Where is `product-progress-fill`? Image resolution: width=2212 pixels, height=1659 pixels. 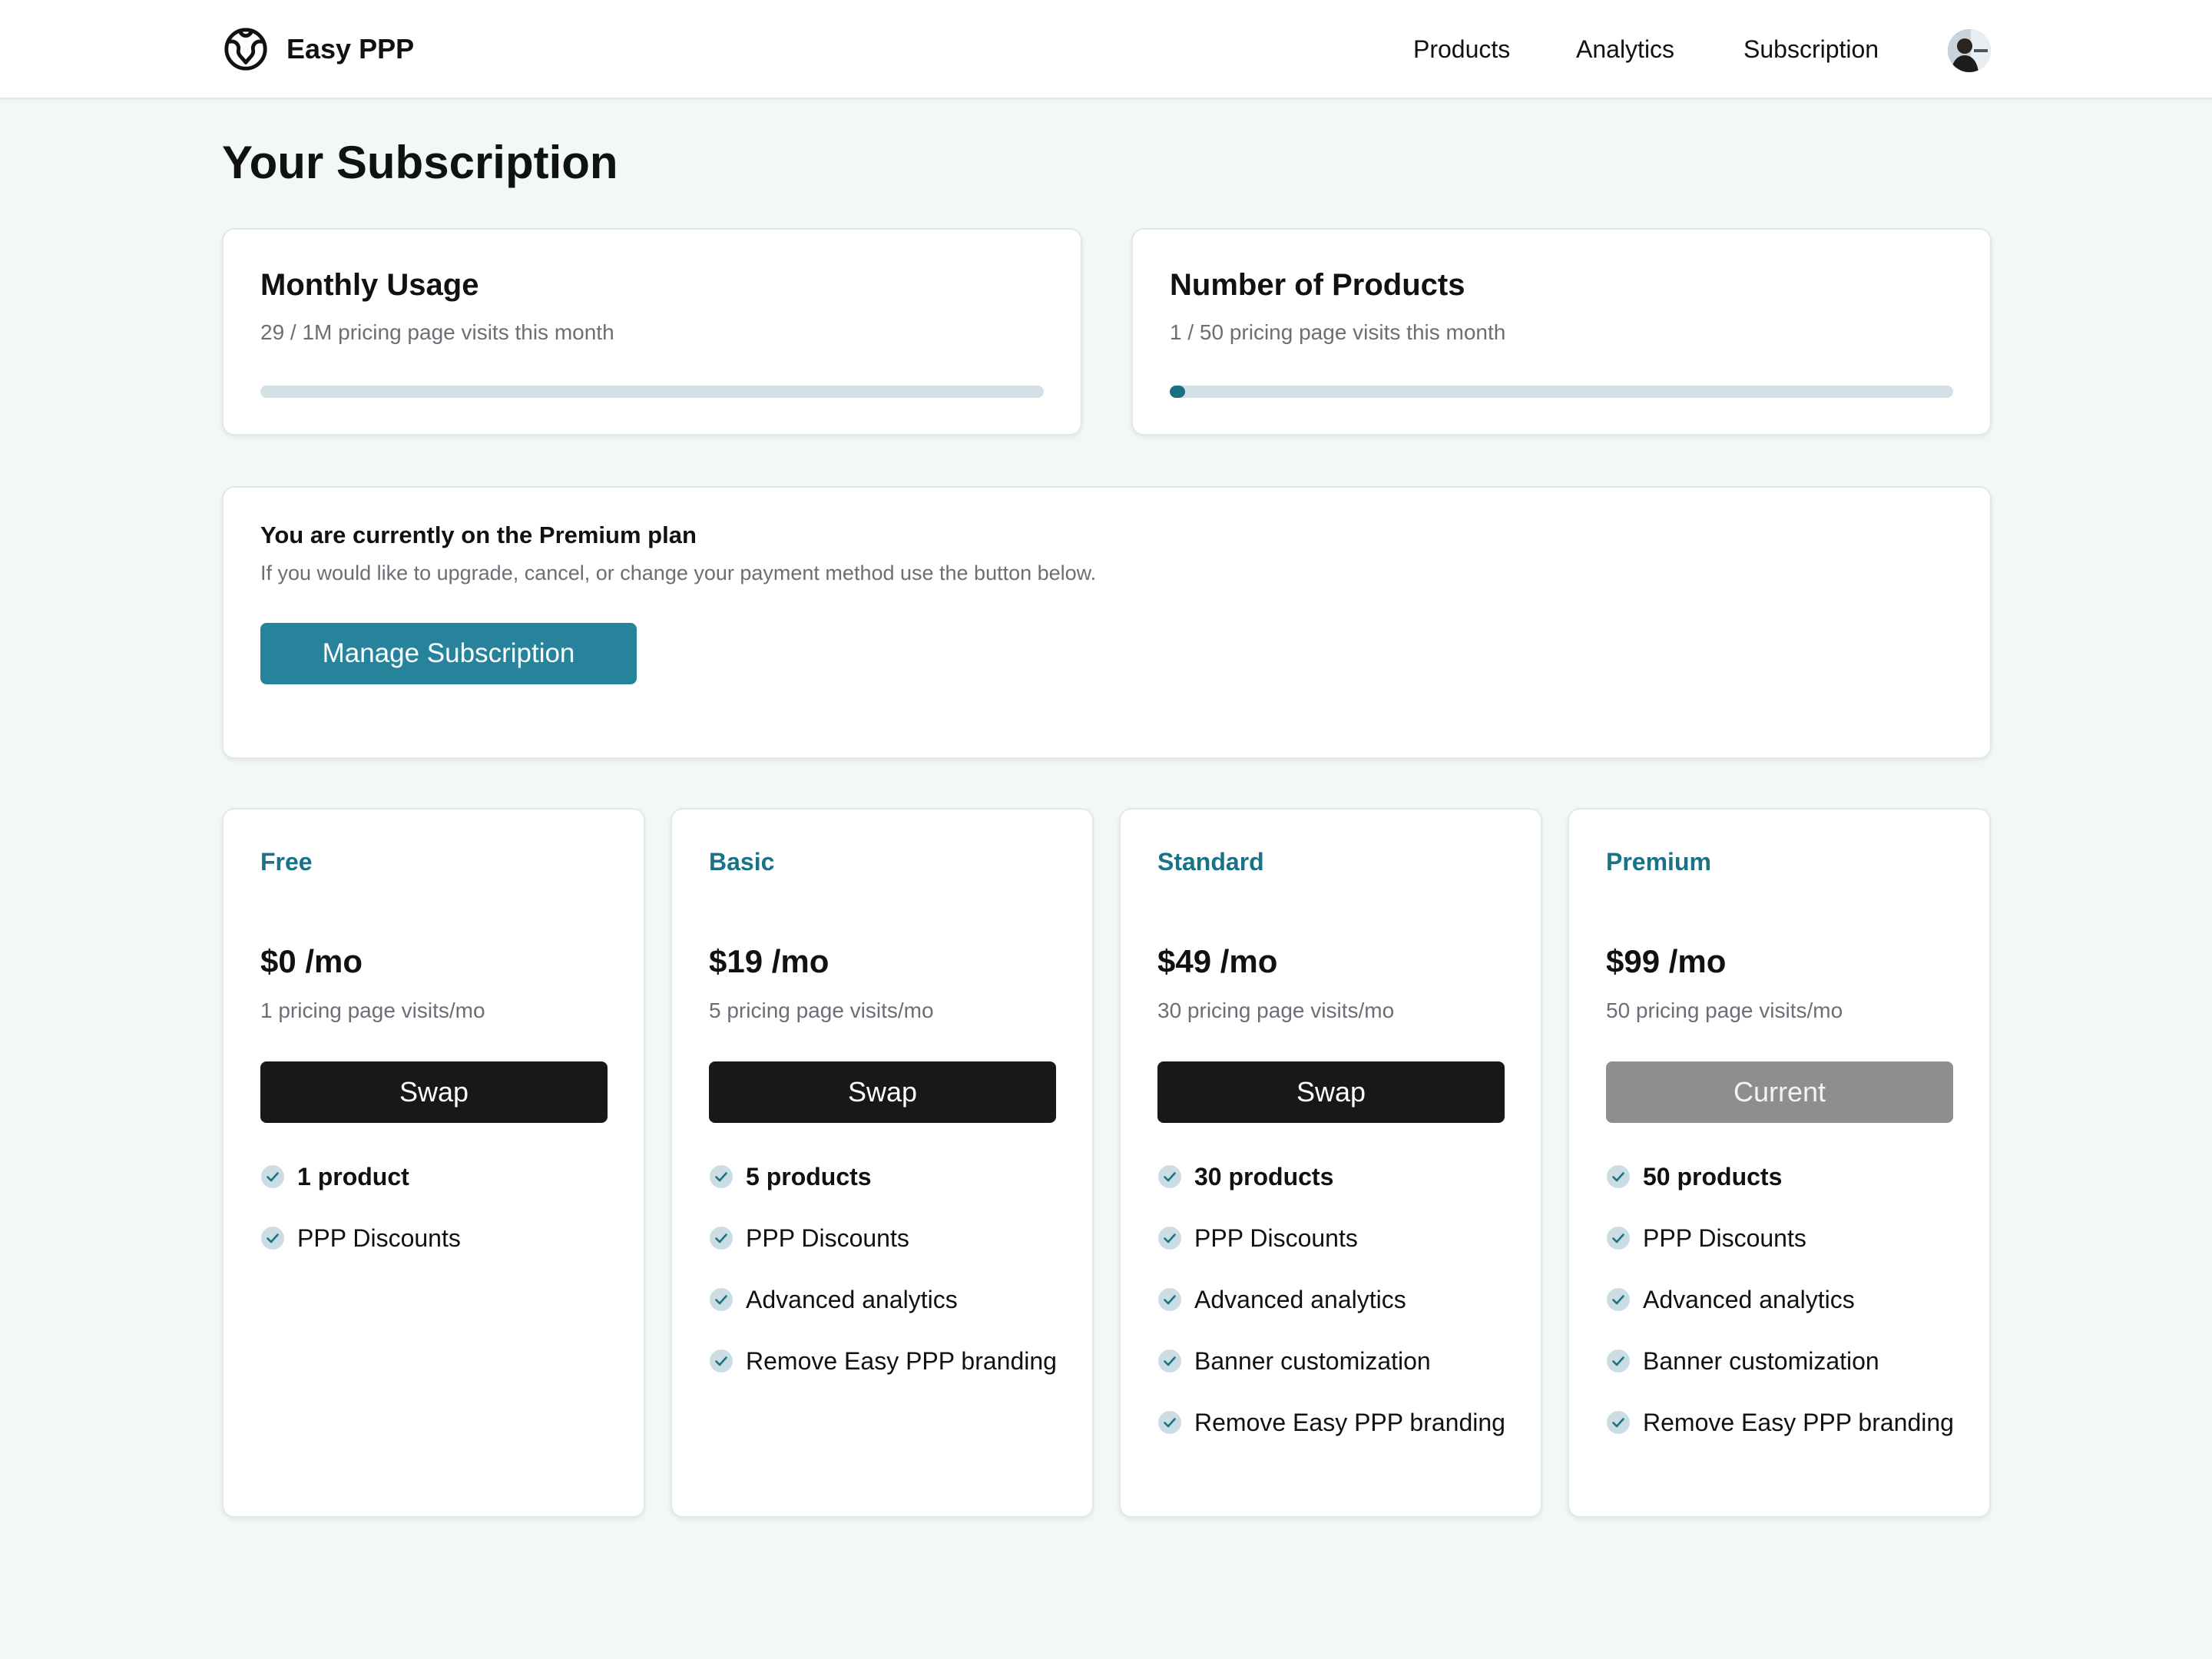
product-progress-fill is located at coordinates (1178, 392).